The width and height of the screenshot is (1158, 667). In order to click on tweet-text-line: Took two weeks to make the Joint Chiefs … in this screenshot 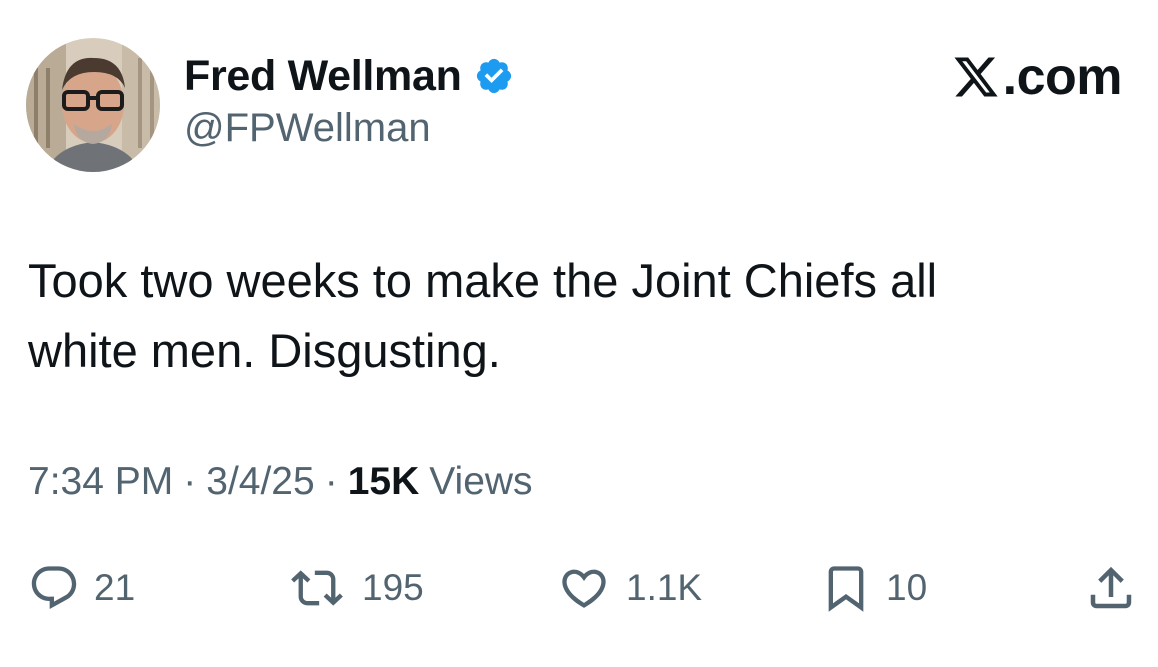, I will do `click(483, 280)`.